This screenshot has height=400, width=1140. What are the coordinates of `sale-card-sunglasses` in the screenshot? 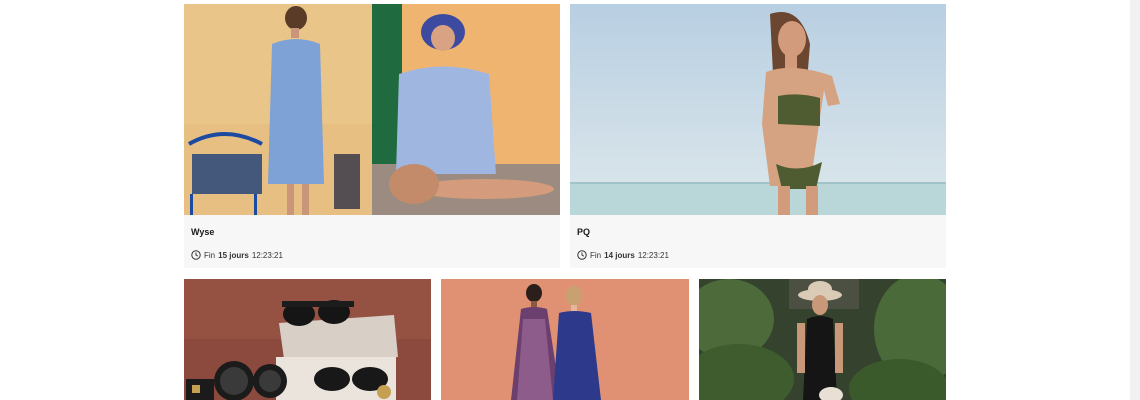 It's located at (307, 339).